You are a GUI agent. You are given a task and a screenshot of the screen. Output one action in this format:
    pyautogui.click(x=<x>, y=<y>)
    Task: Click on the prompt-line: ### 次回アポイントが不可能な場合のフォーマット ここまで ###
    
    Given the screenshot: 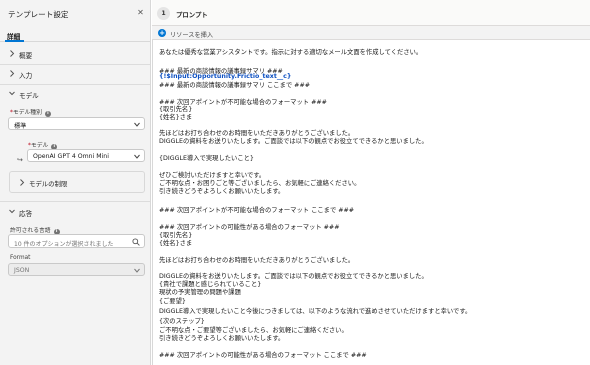 What is the action you would take?
    pyautogui.click(x=257, y=210)
    